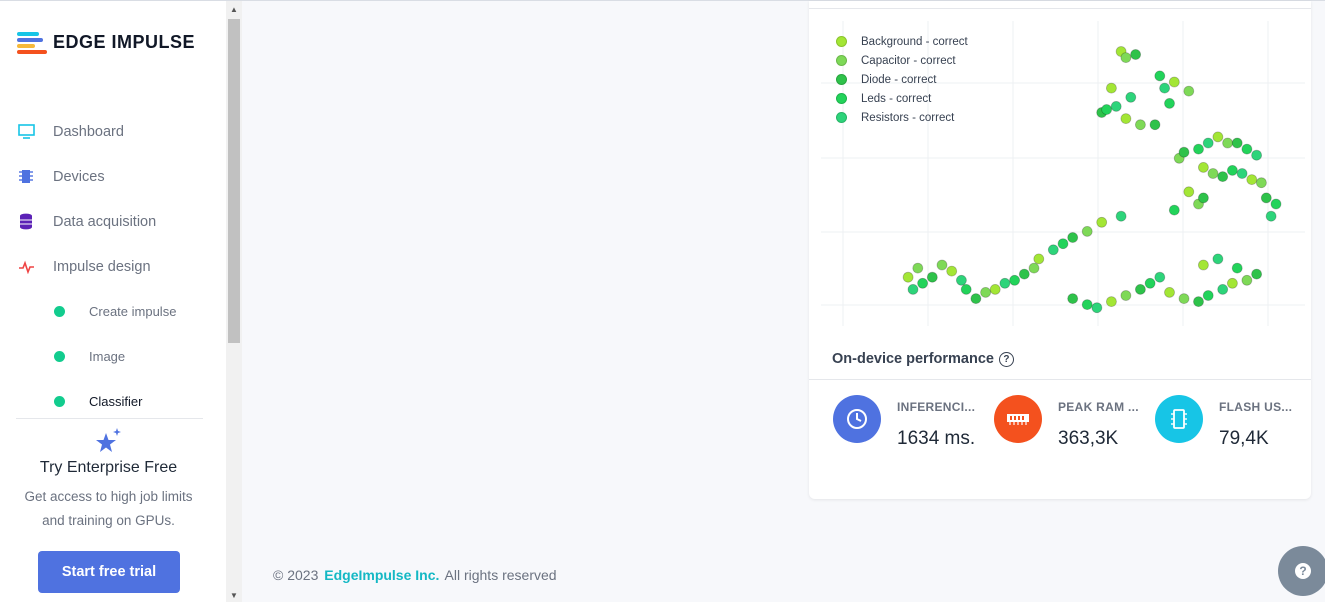 The width and height of the screenshot is (1325, 602). I want to click on footer-company-link: EdgeImpulse Inc., so click(381, 575).